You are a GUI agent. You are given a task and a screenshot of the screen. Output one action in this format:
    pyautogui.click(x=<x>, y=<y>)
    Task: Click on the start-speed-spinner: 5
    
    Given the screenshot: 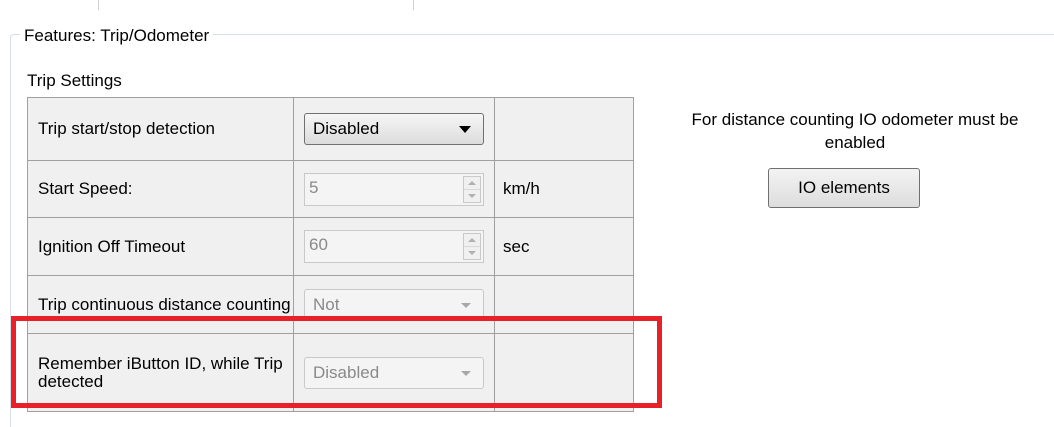 What is the action you would take?
    pyautogui.click(x=394, y=189)
    